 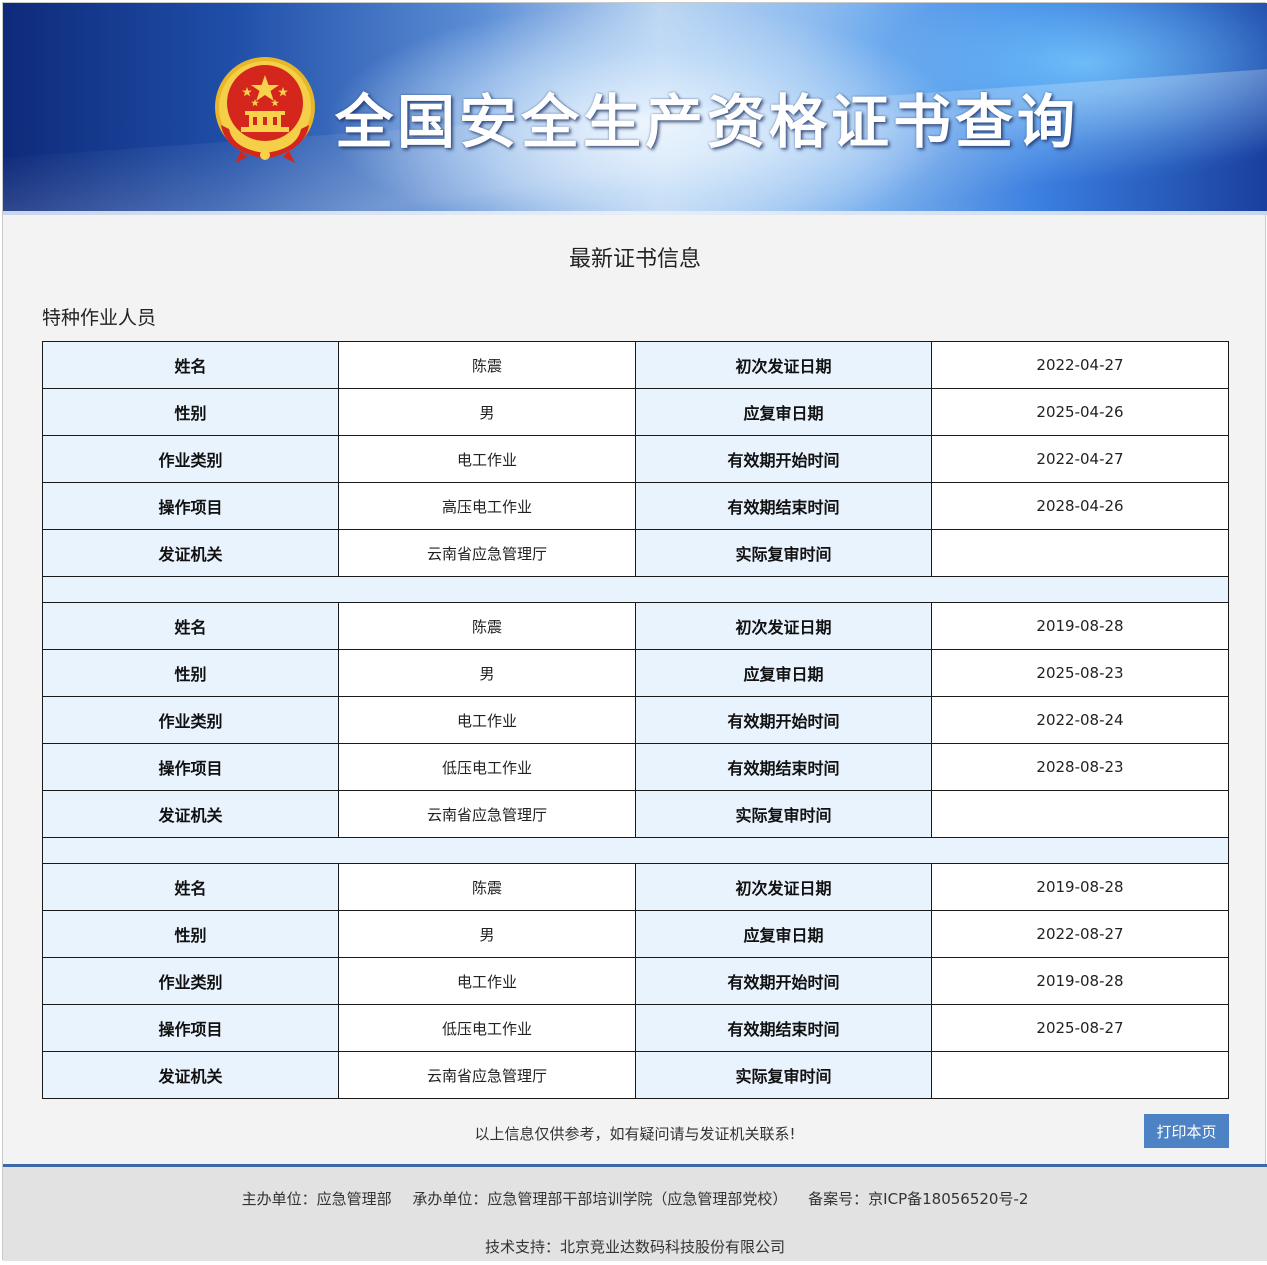 What do you see at coordinates (1080, 459) in the screenshot?
I see `valid-start-value: 2022-04-27` at bounding box center [1080, 459].